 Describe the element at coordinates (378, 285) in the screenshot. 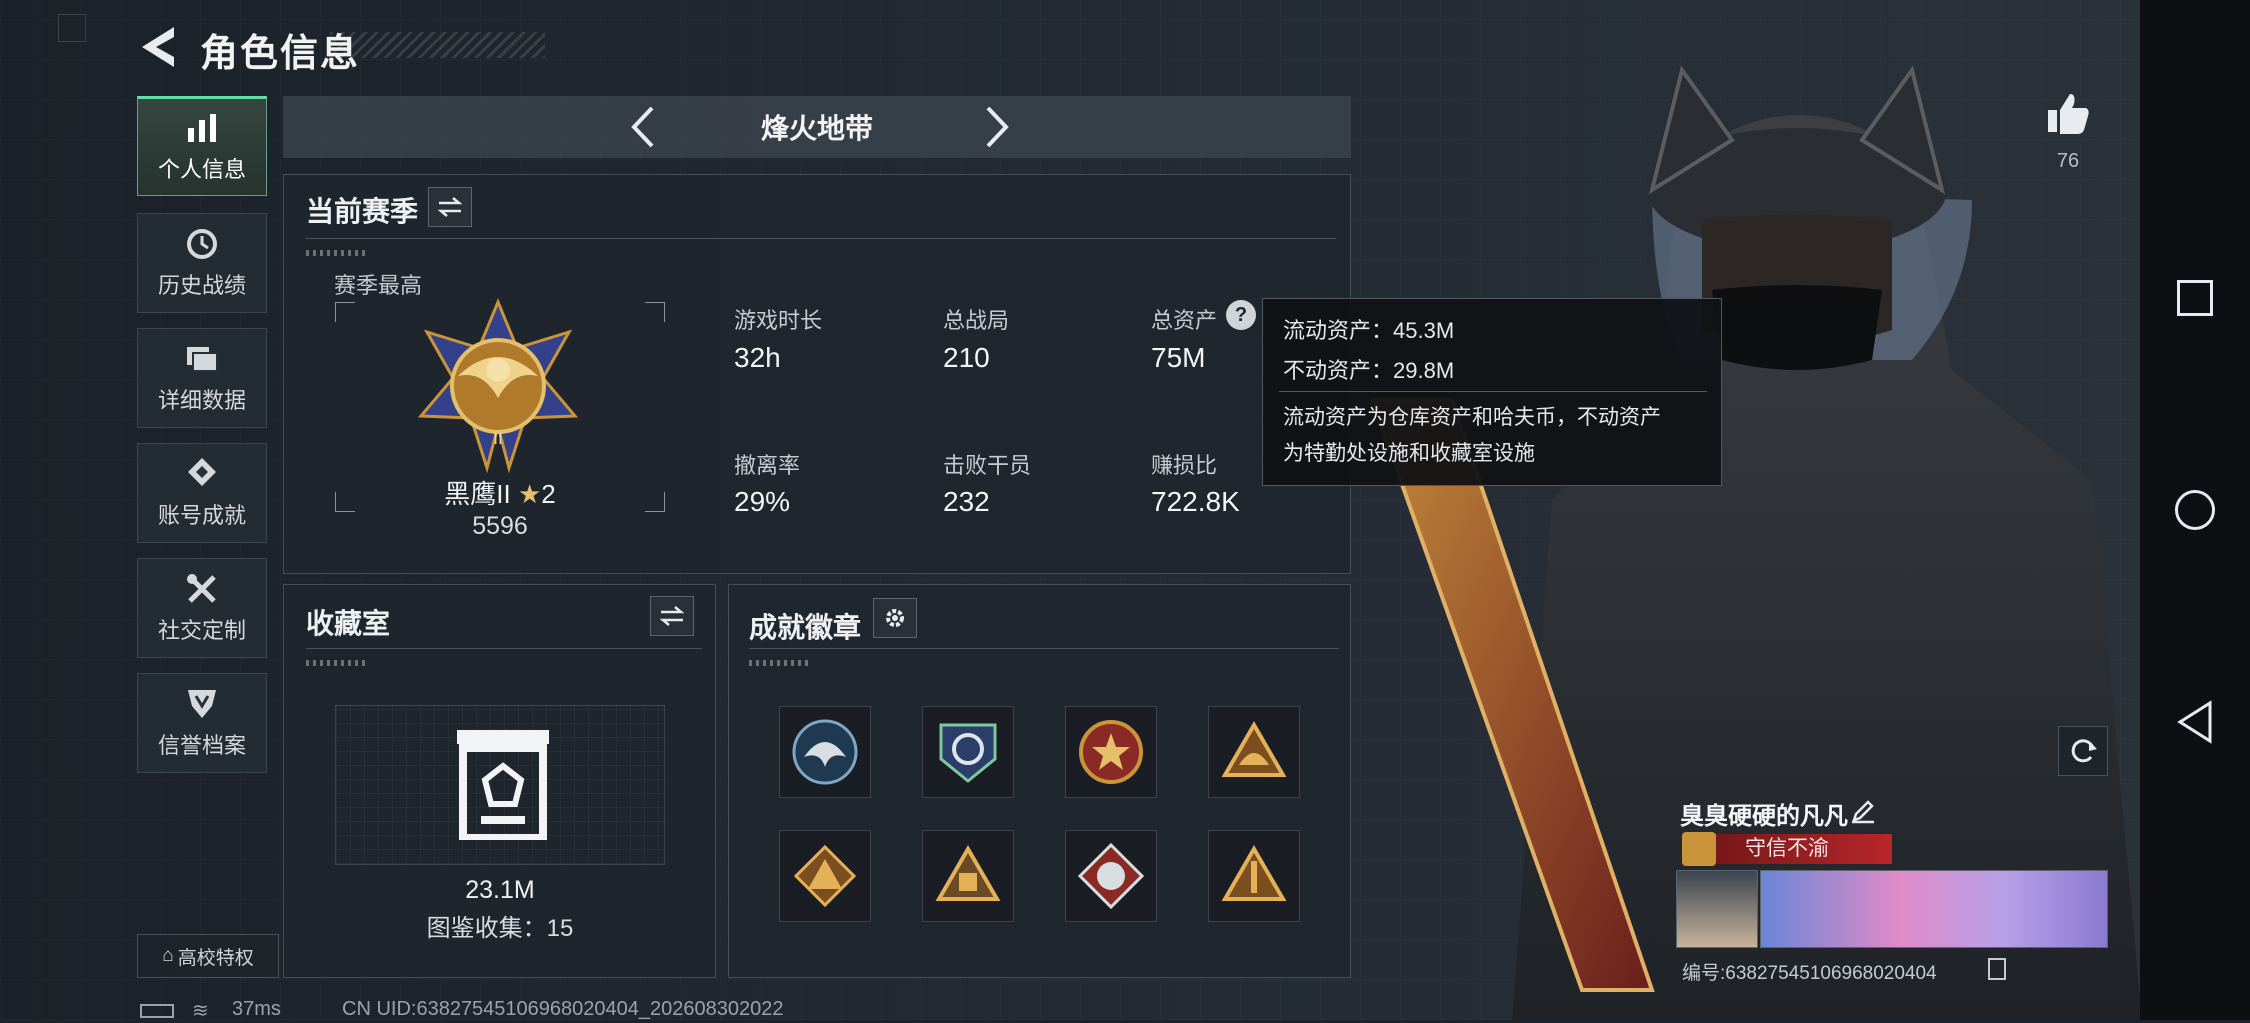

I see `season-highest-label: 赛季最高` at that location.